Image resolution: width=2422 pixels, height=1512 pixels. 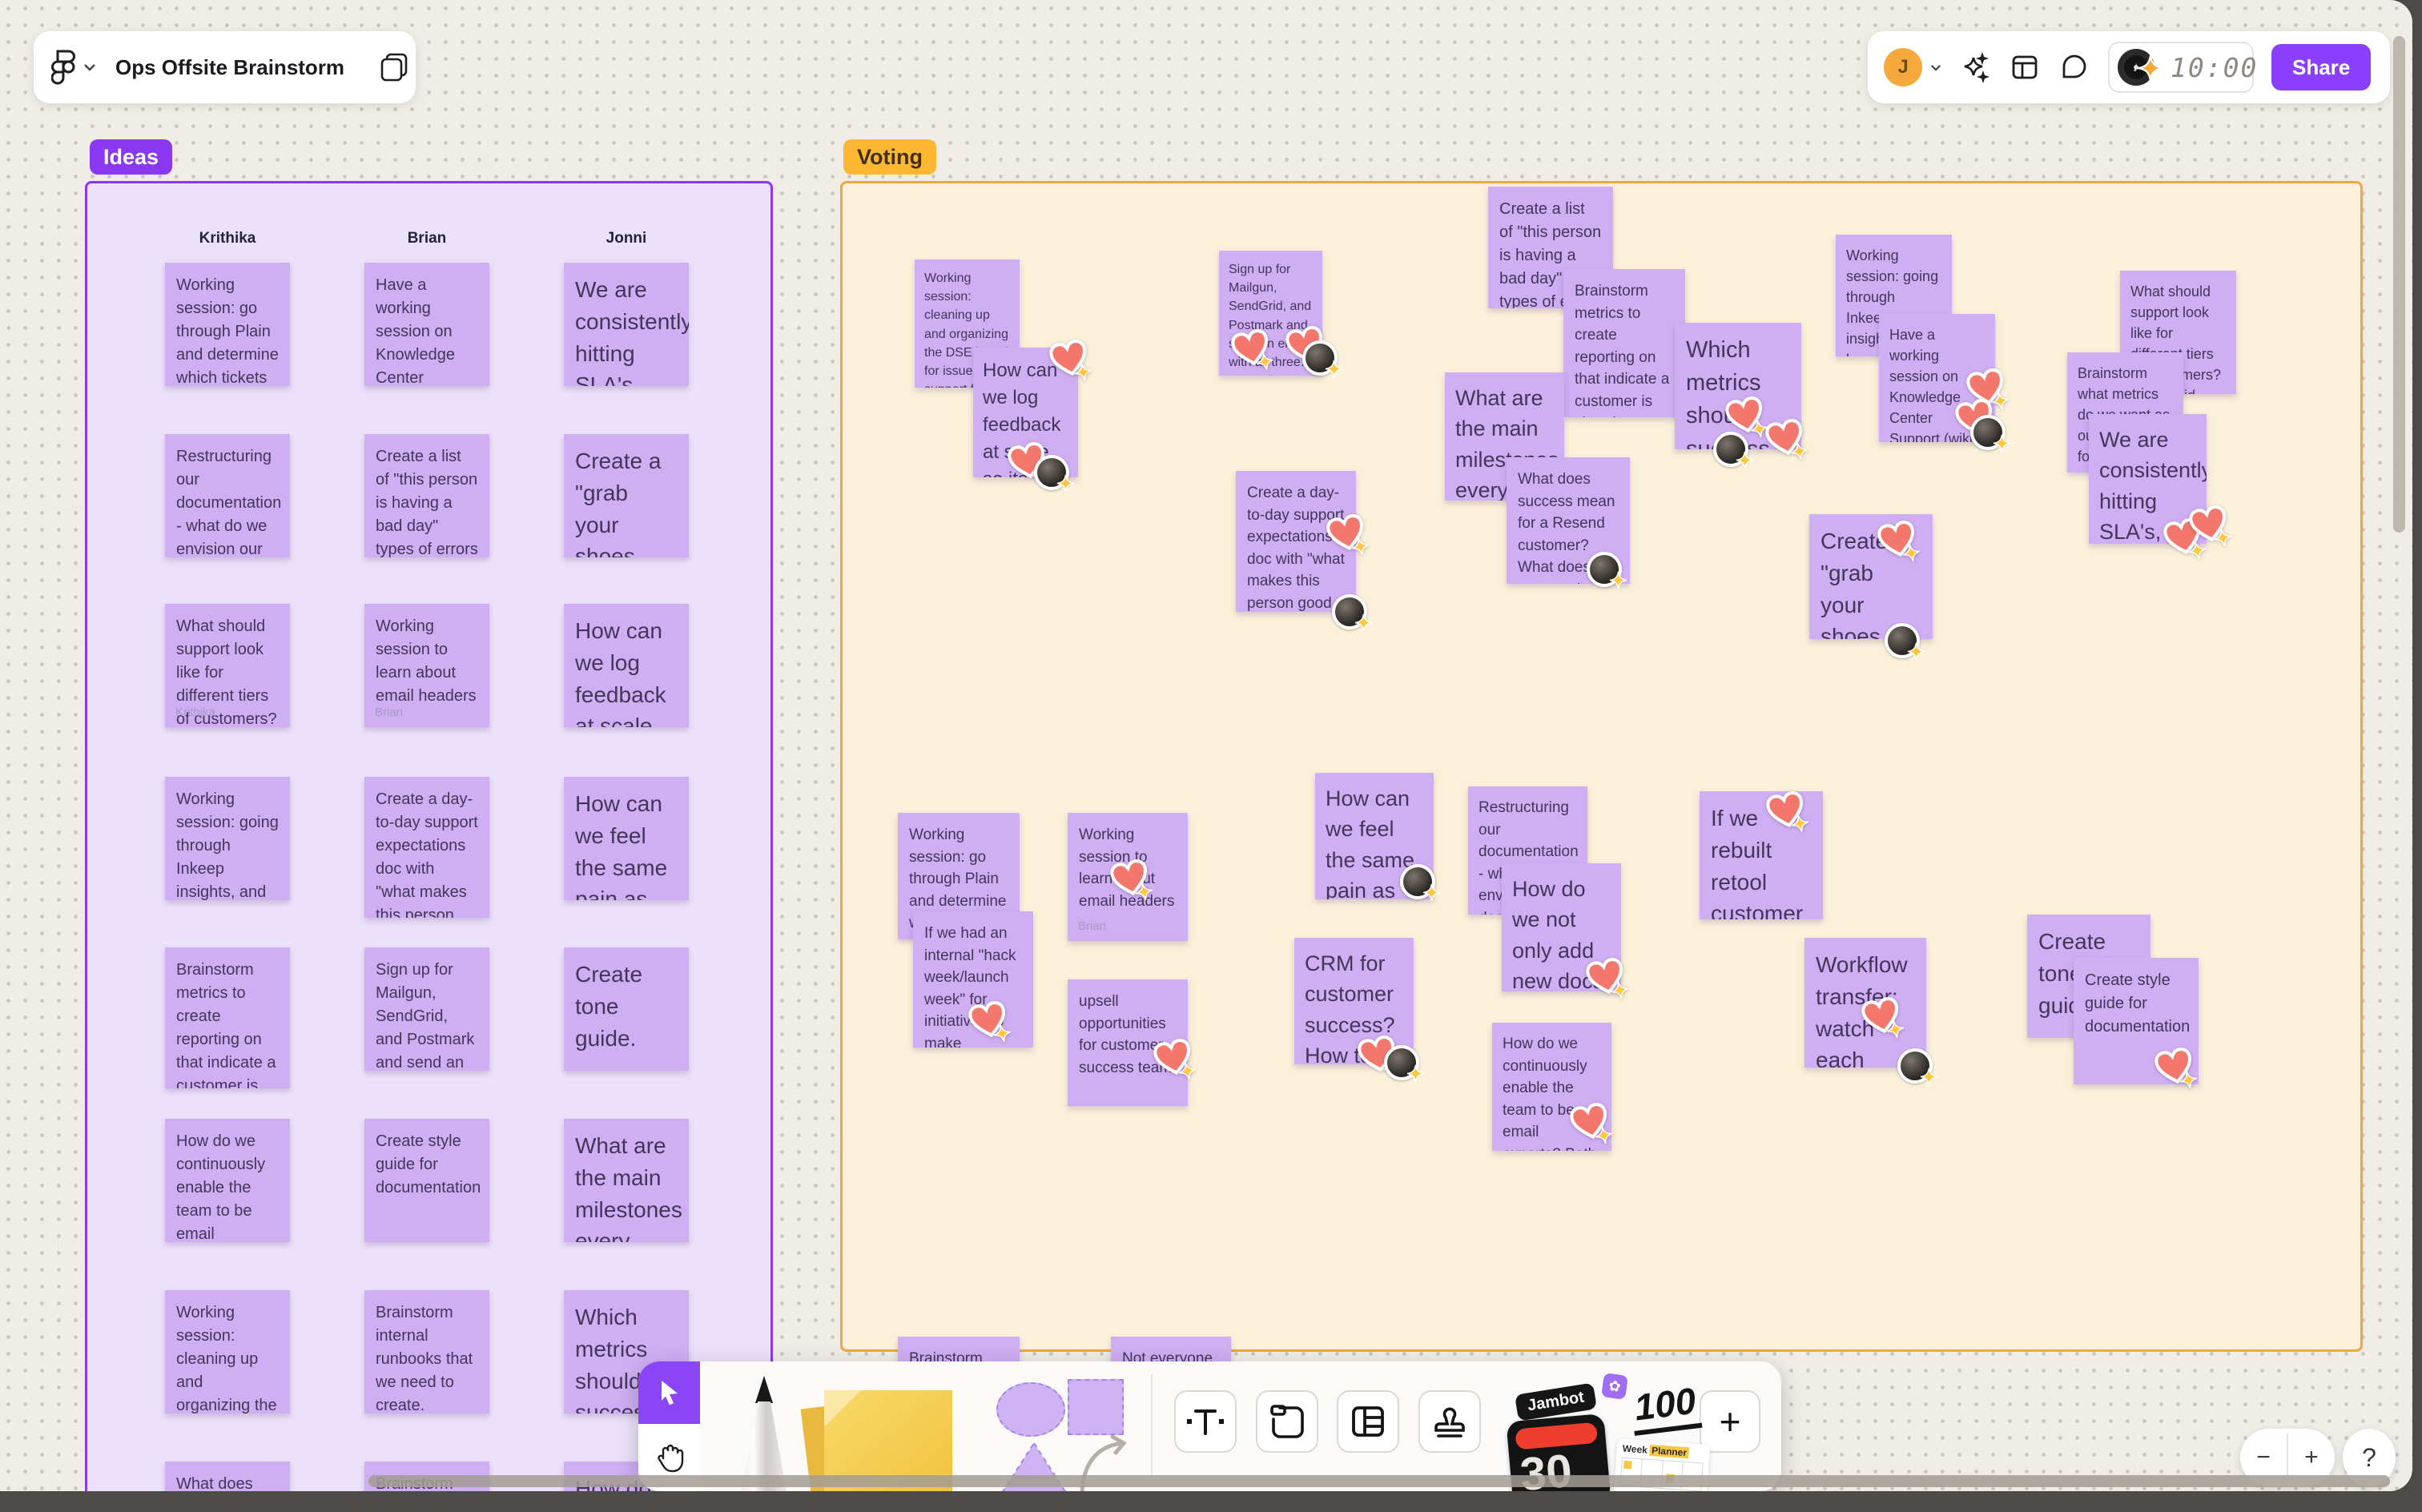 What do you see at coordinates (389, 712) in the screenshot?
I see `note-author: Brian` at bounding box center [389, 712].